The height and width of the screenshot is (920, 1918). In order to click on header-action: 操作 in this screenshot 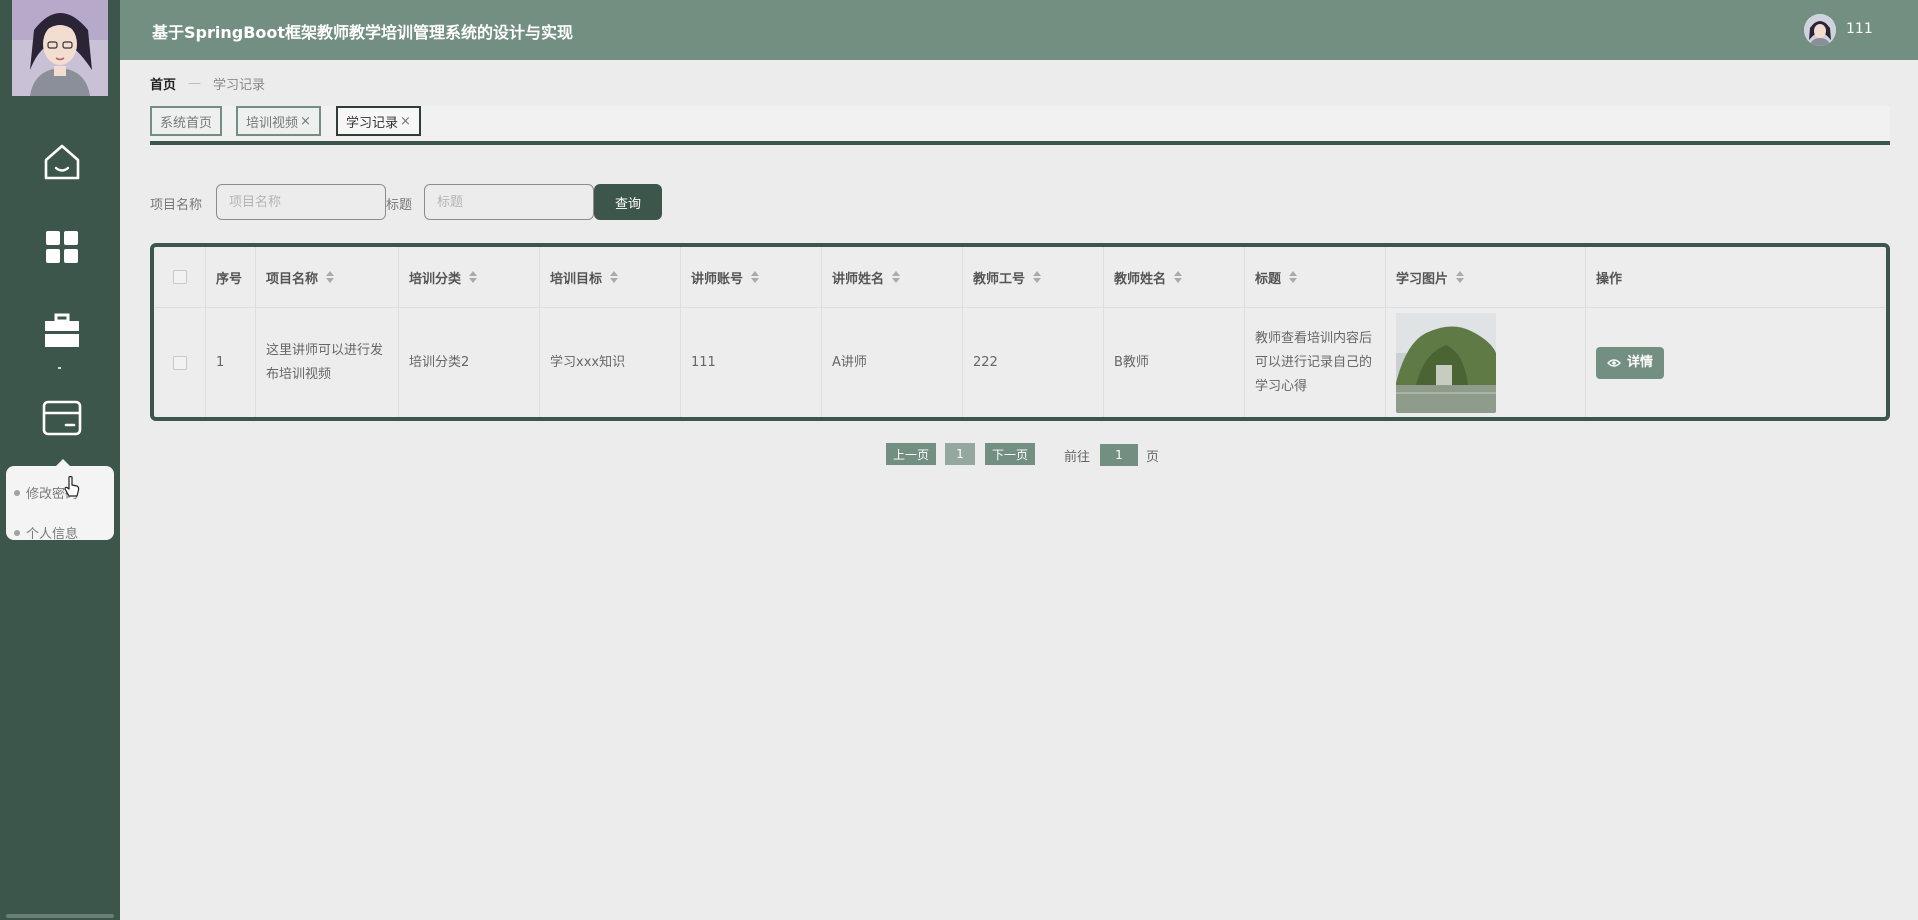, I will do `click(1736, 277)`.